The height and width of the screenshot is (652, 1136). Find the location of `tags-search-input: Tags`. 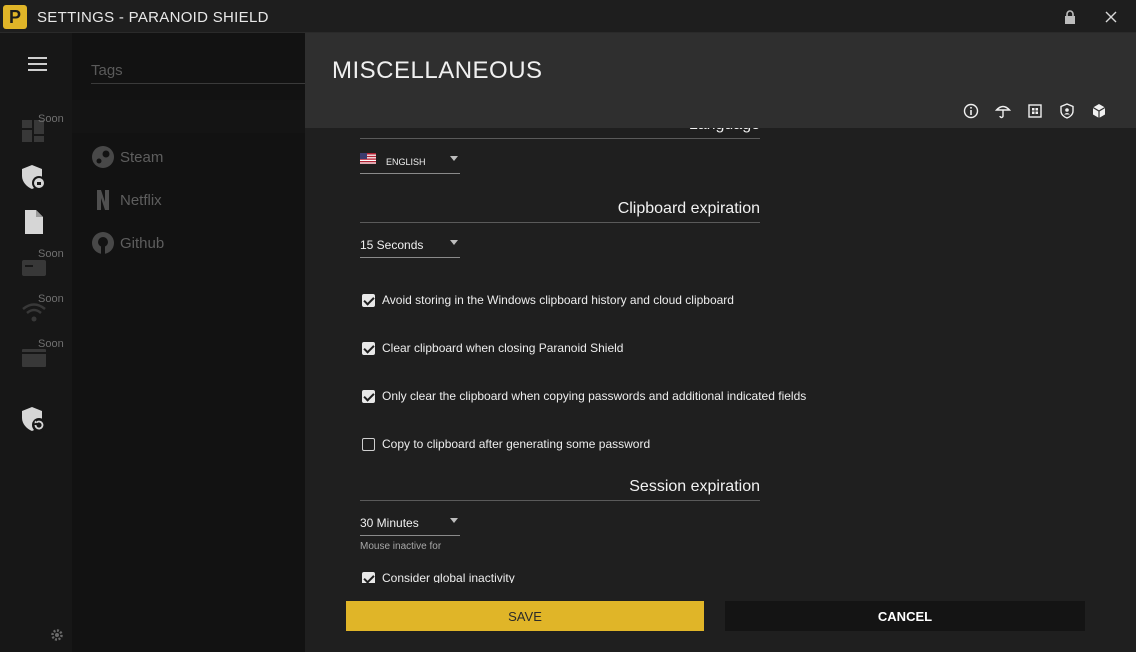

tags-search-input: Tags is located at coordinates (198, 70).